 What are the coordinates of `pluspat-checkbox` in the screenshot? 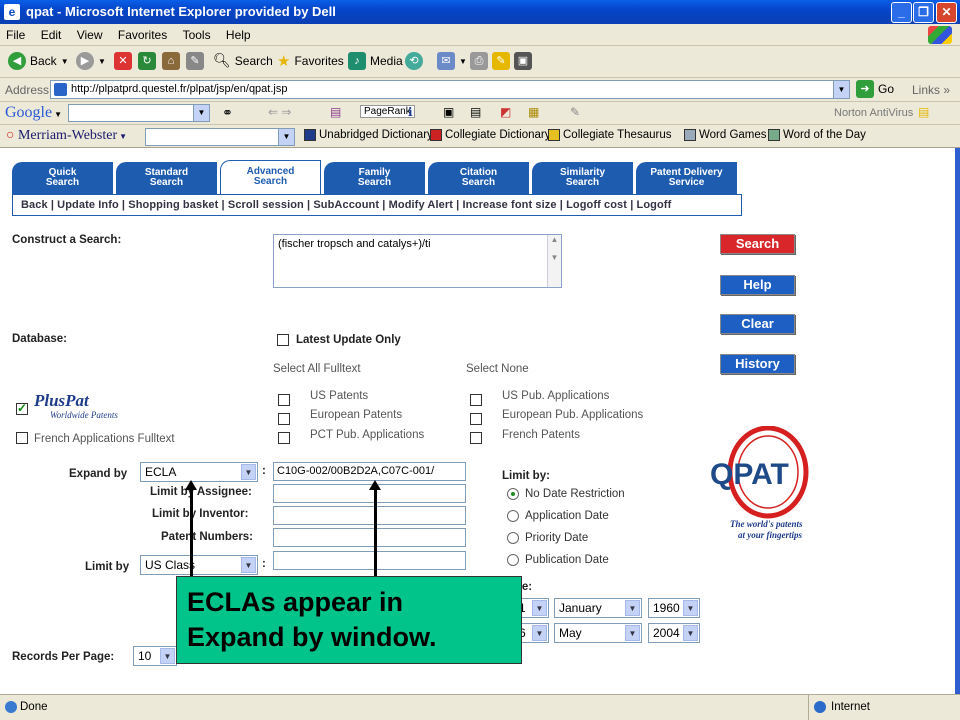 It's located at (22, 408).